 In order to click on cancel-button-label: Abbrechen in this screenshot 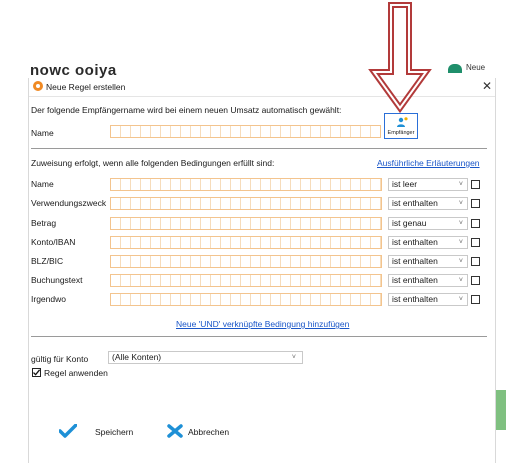, I will do `click(209, 432)`.